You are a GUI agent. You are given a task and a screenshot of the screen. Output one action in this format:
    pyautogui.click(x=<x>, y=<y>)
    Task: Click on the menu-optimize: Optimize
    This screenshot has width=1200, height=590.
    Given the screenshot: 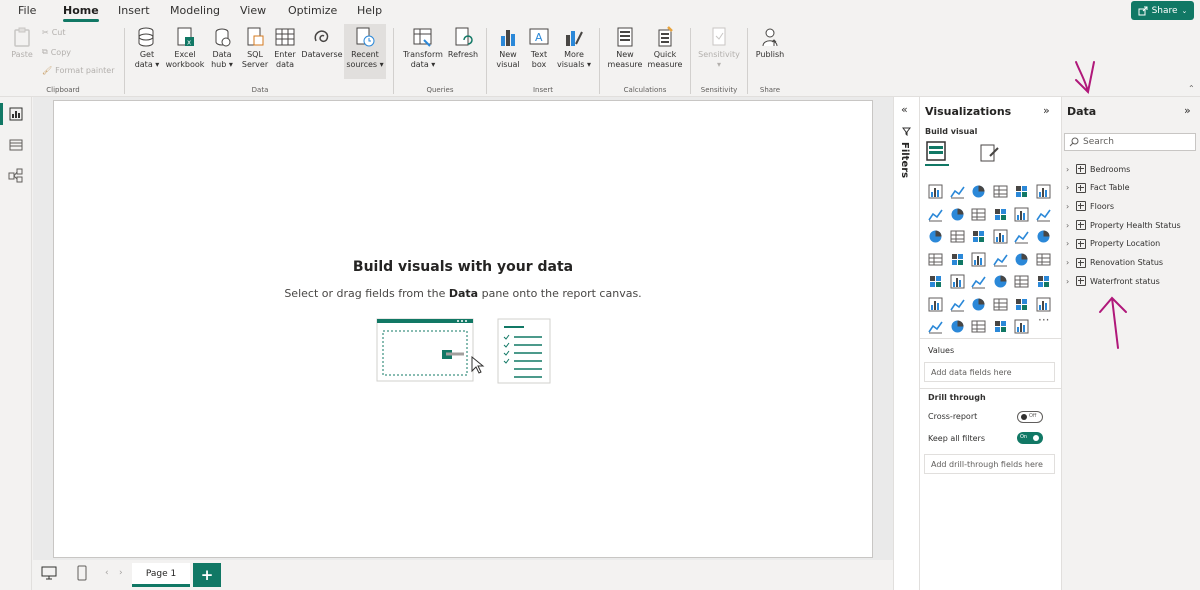 What is the action you would take?
    pyautogui.click(x=312, y=10)
    